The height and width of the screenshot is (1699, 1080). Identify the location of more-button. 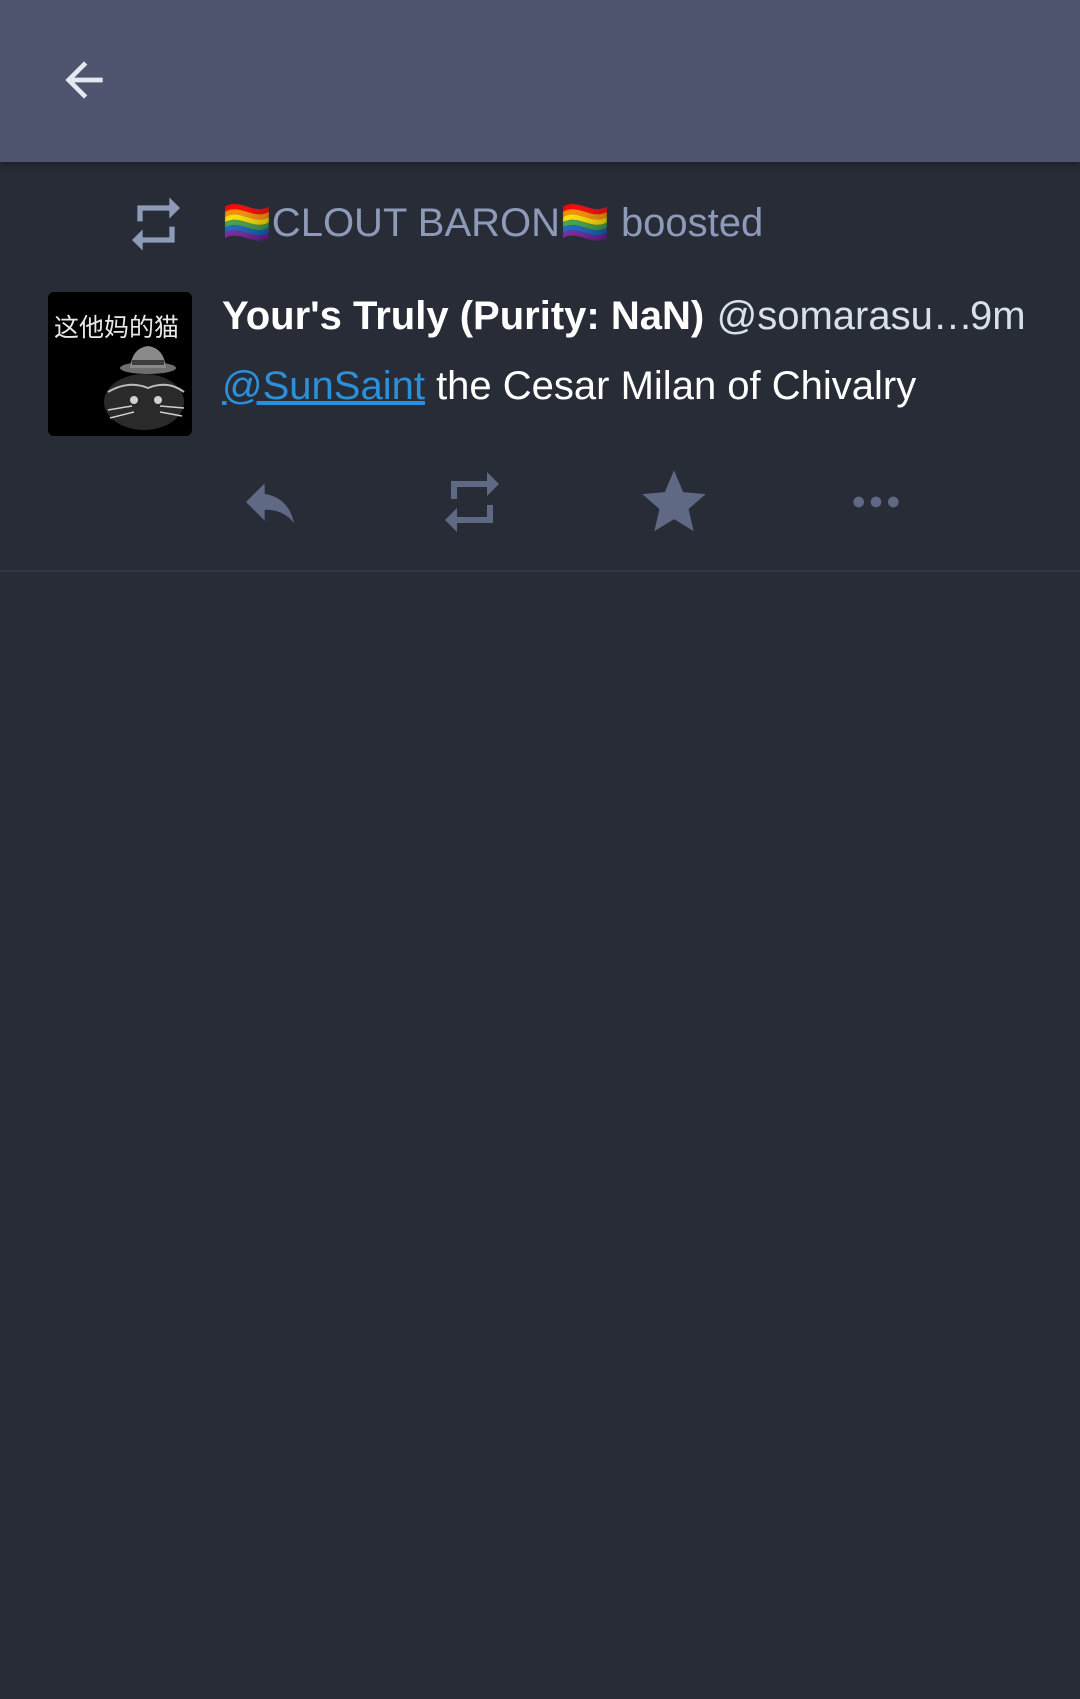
(876, 502).